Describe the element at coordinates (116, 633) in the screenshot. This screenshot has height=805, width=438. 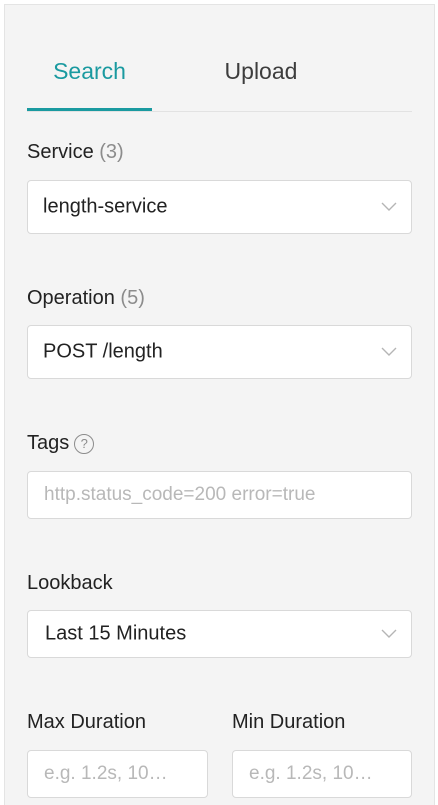
I see `lookback-select-value: Last 15 Minutes` at that location.